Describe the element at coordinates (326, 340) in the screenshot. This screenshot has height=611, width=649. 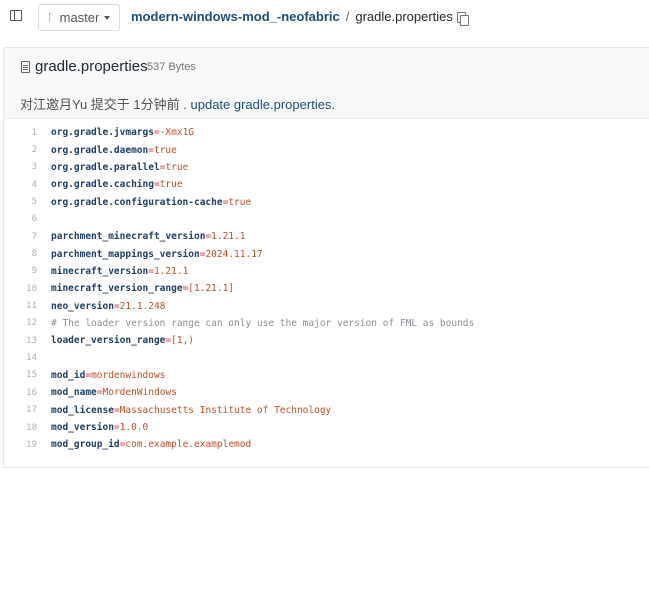
I see `code-line: 13 loader_version_range = [1,)` at that location.